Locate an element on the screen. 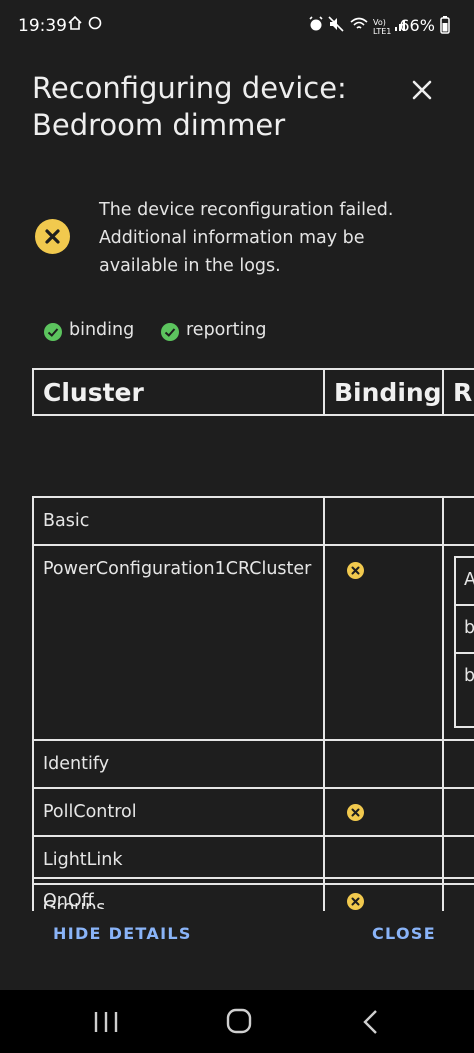 The height and width of the screenshot is (1053, 474). wifi-icon is located at coordinates (359, 26).